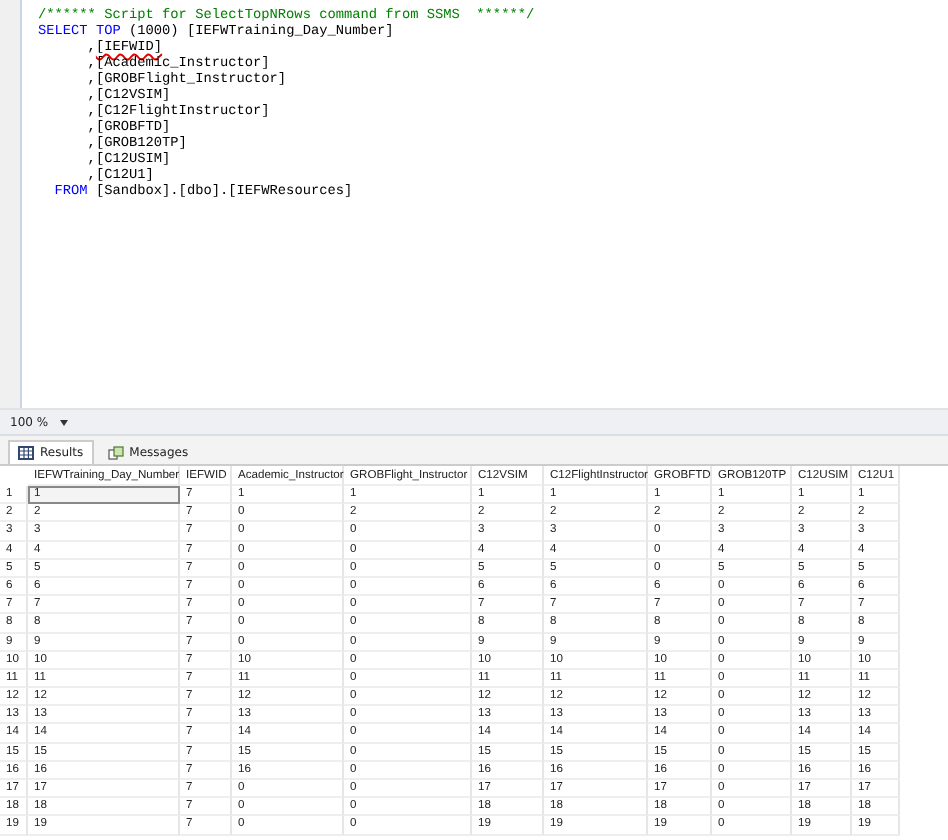 Image resolution: width=948 pixels, height=840 pixels. I want to click on grid-icon, so click(26, 453).